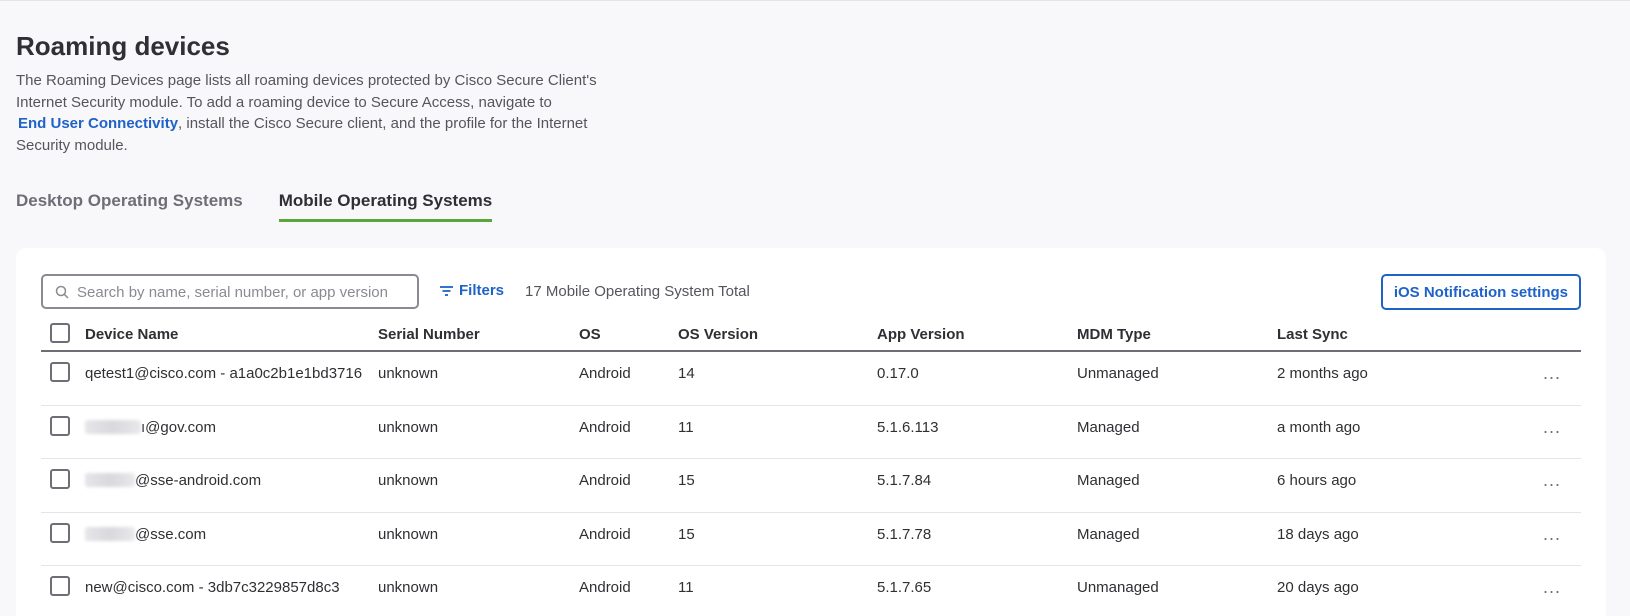 The width and height of the screenshot is (1630, 616). I want to click on column-header-device-name: Device Name, so click(131, 334).